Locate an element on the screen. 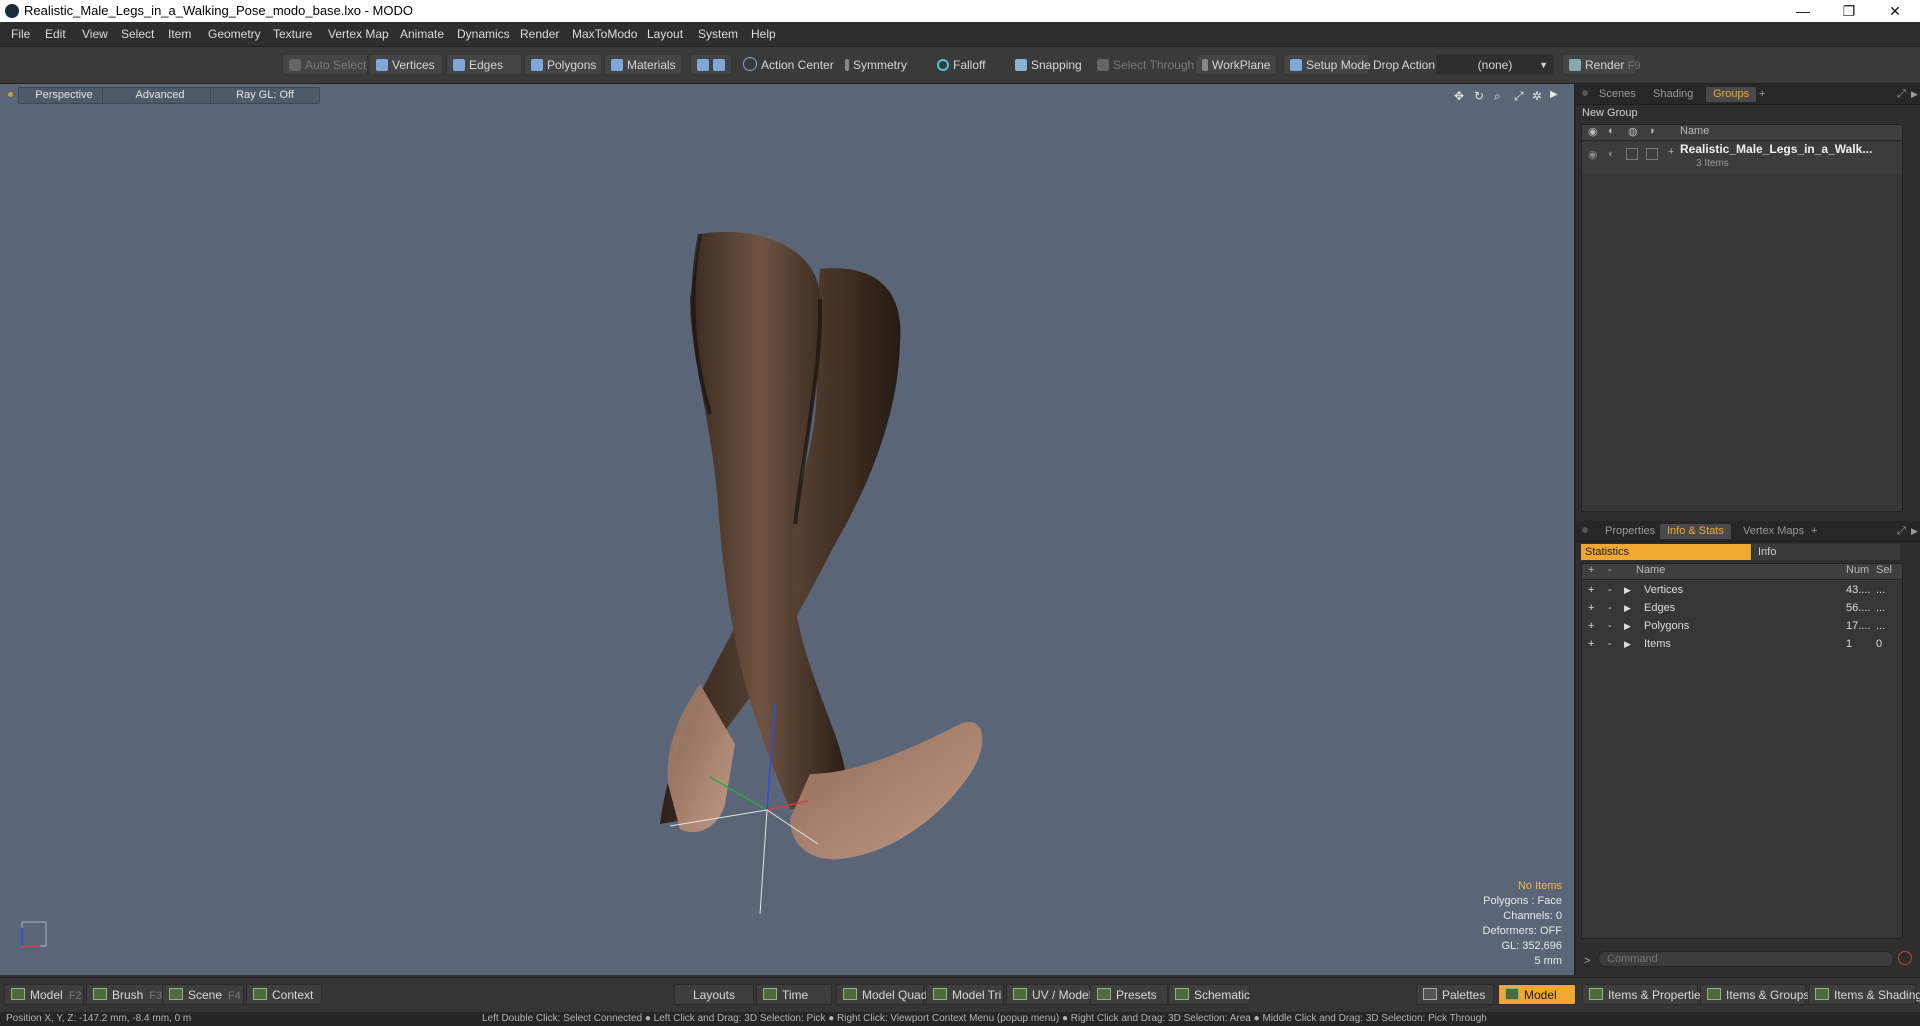  panel-collapse-icon: ▶ is located at coordinates (1912, 94).